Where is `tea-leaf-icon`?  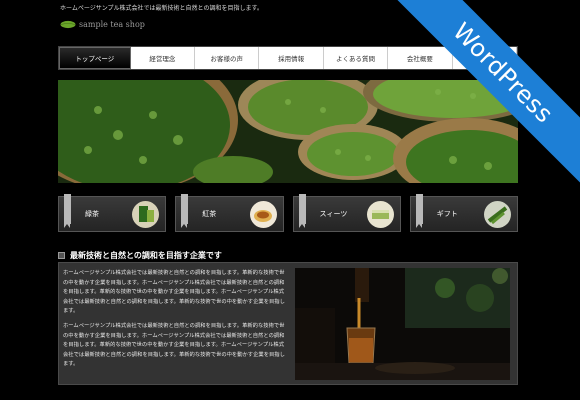
tea-leaf-icon is located at coordinates (68, 24).